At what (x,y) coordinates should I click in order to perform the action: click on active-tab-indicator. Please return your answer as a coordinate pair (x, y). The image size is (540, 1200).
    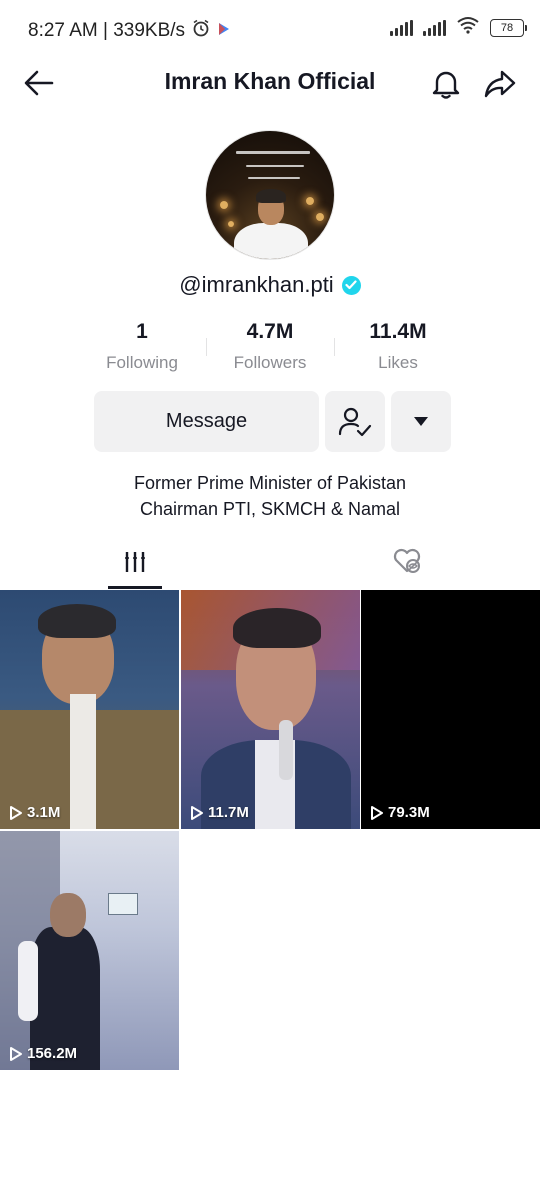
    Looking at the image, I should click on (135, 587).